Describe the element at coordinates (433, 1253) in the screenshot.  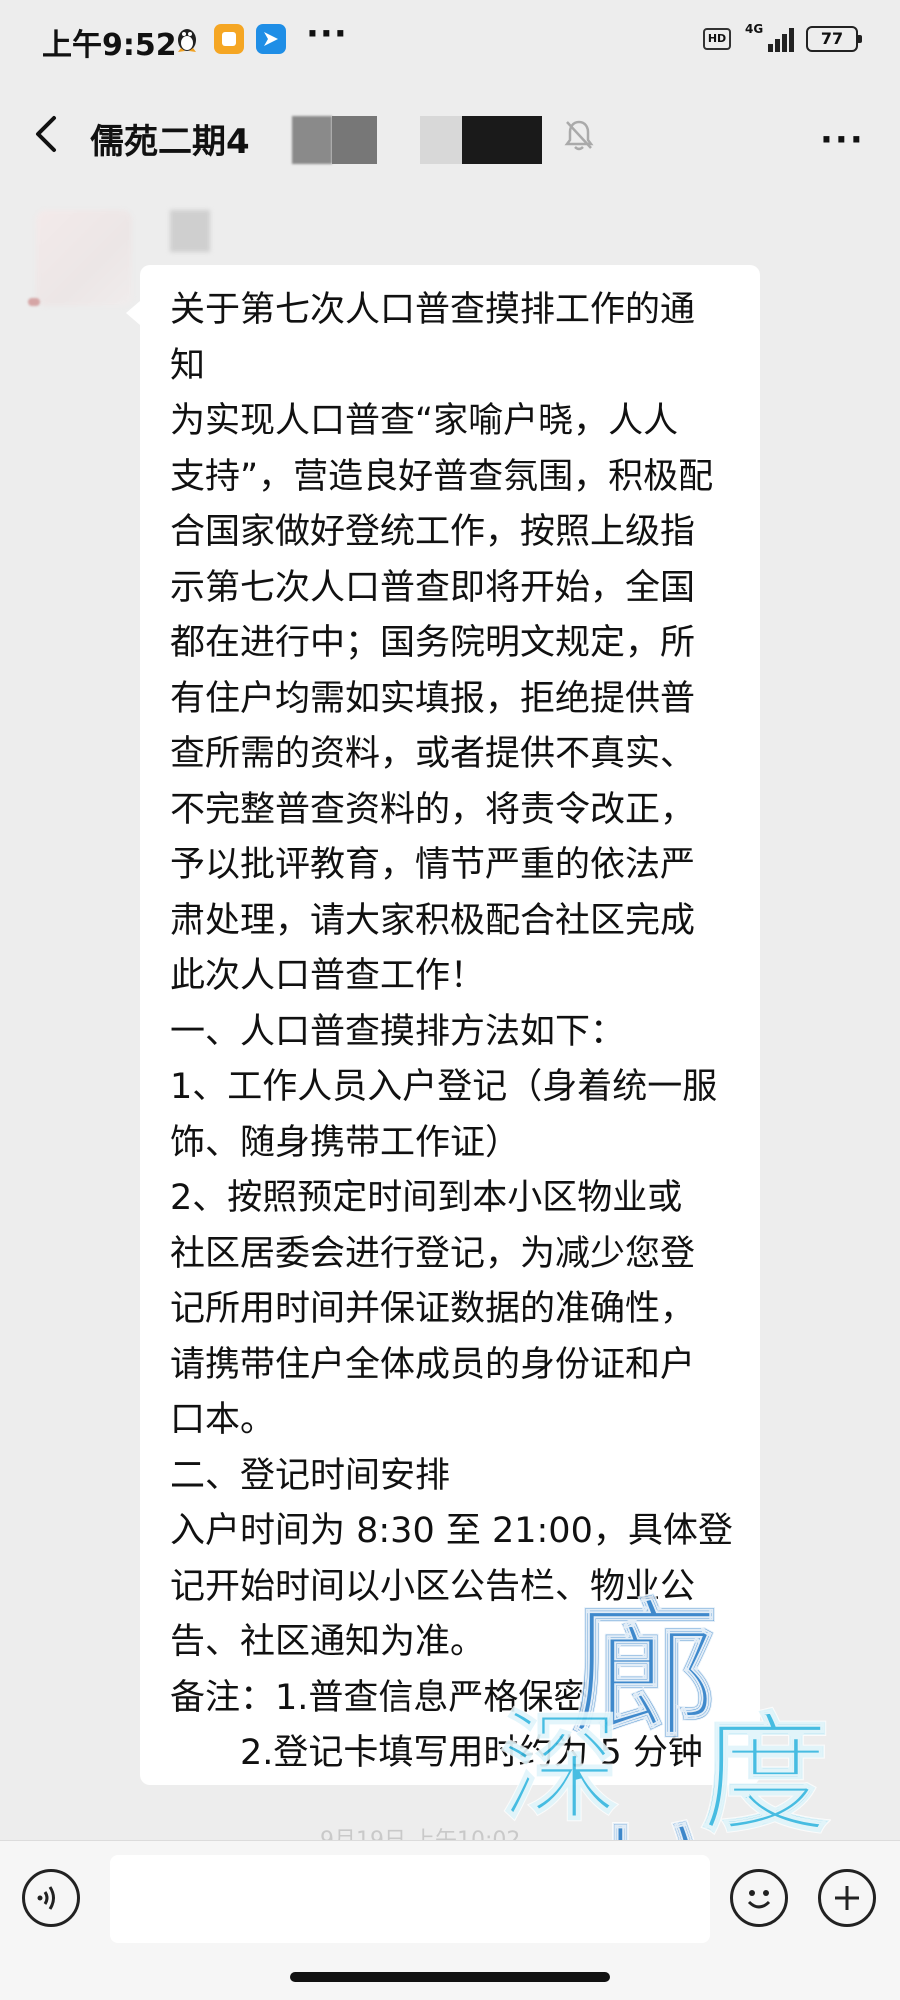
I see `message-line: 社区居委会进行登记，为减少您登` at that location.